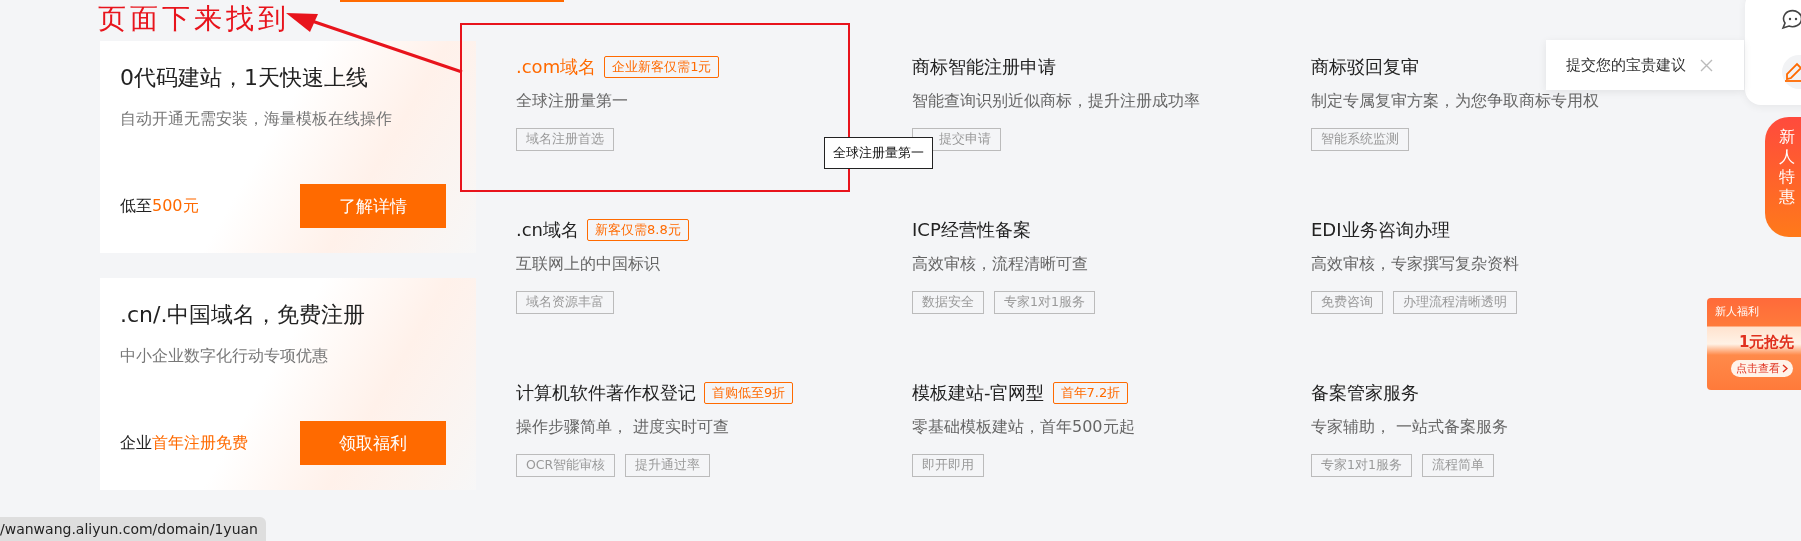 This screenshot has height=541, width=1801. Describe the element at coordinates (194, 19) in the screenshot. I see `annotation-text: 页面下来找到` at that location.